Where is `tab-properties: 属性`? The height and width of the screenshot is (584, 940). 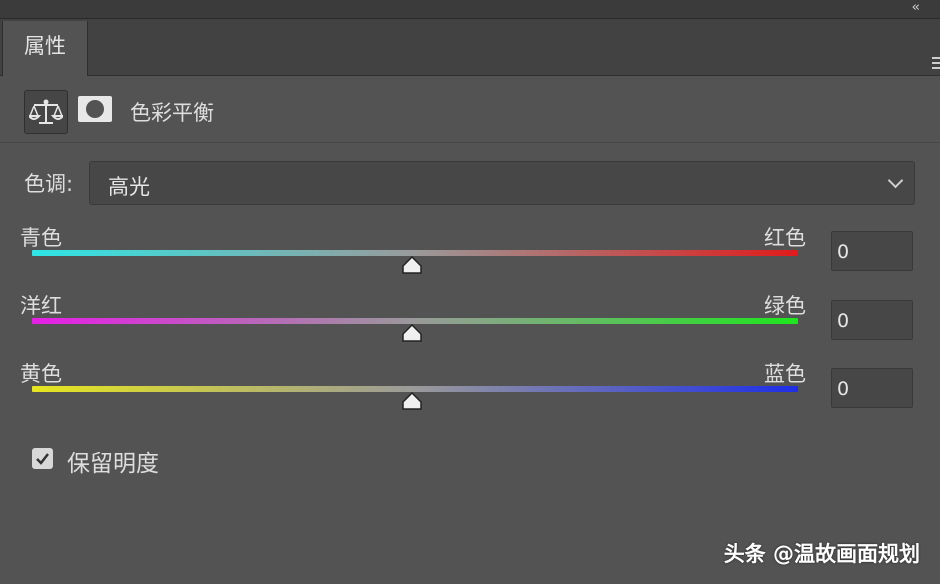 tab-properties: 属性 is located at coordinates (45, 48).